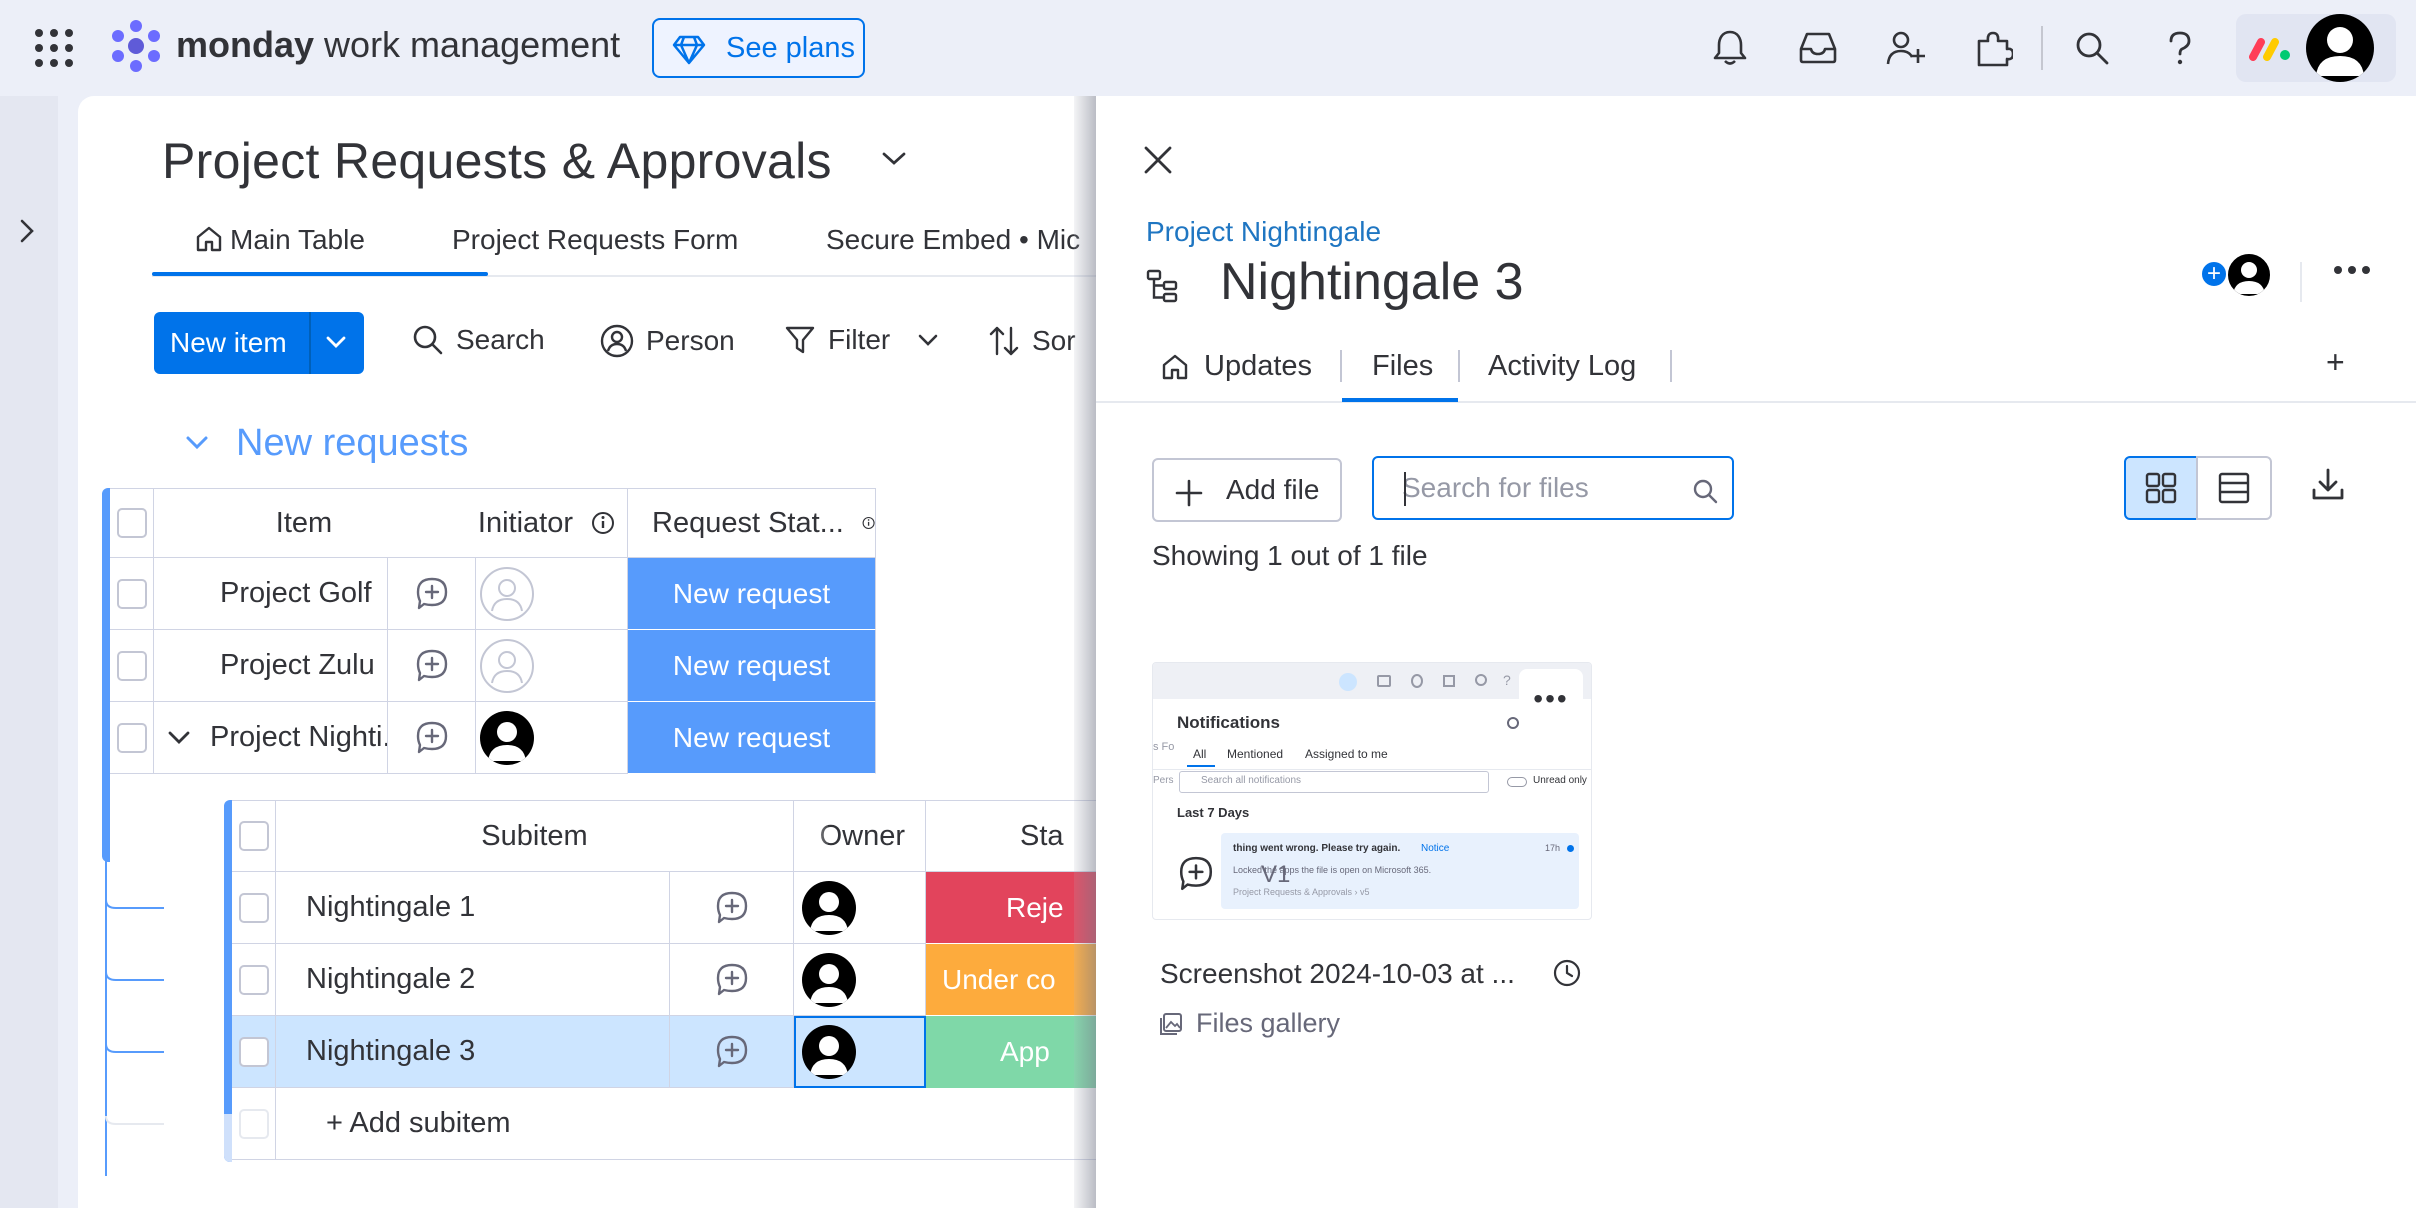 The height and width of the screenshot is (1208, 2416). What do you see at coordinates (1012, 836) in the screenshot?
I see `column-header-status: Sta` at bounding box center [1012, 836].